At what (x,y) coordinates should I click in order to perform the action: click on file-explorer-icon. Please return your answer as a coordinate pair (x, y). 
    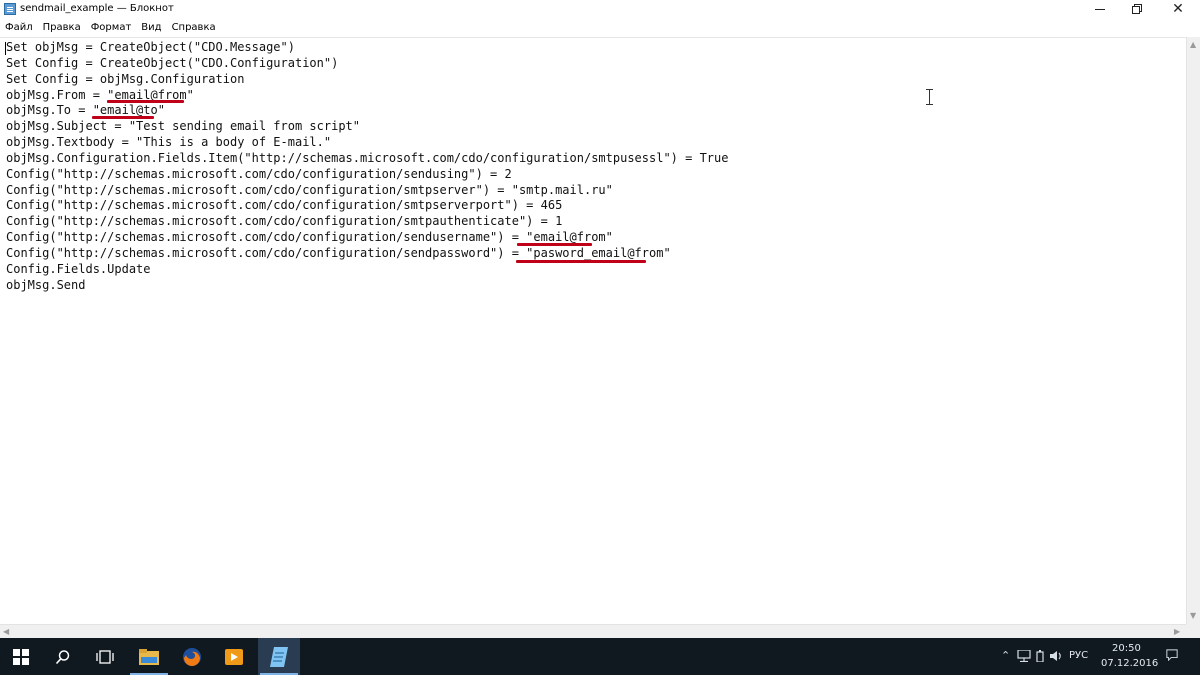
    Looking at the image, I should click on (149, 656).